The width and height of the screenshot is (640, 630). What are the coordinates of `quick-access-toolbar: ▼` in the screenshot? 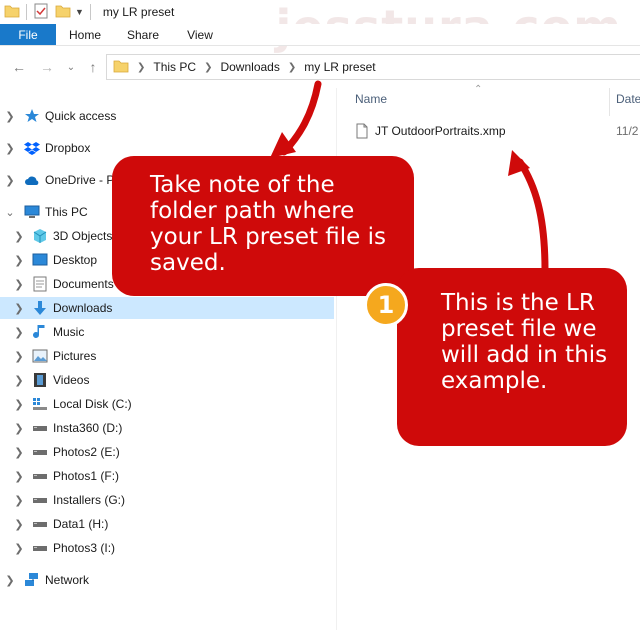 It's located at (50, 12).